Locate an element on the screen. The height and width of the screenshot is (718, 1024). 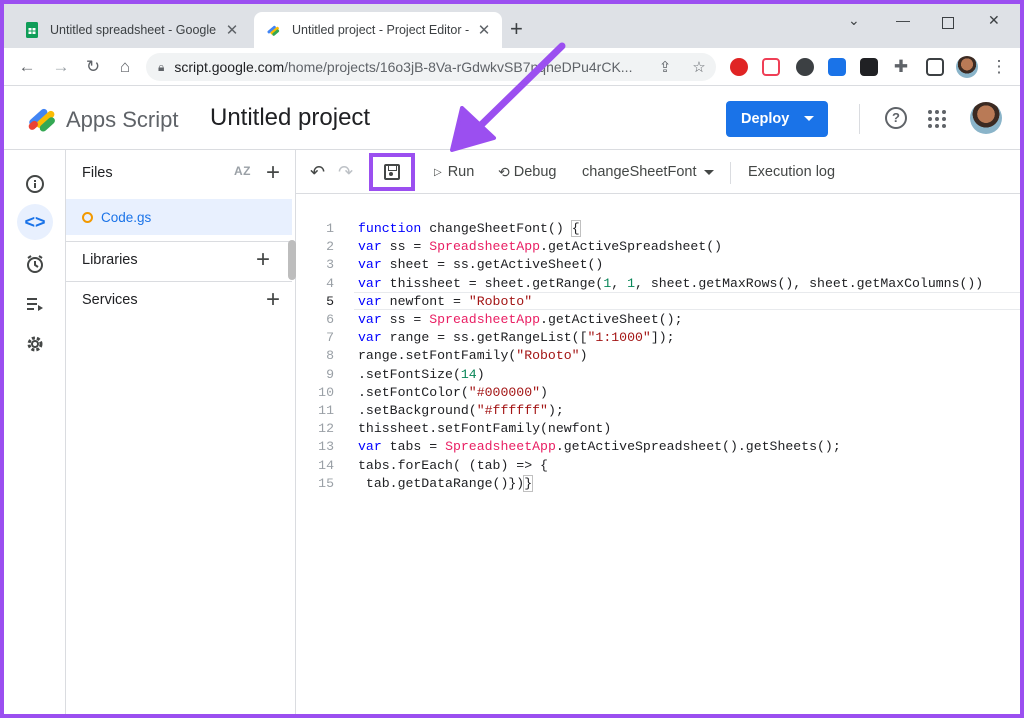
code-text: function changeSheetFont() { is located at coordinates (469, 228).